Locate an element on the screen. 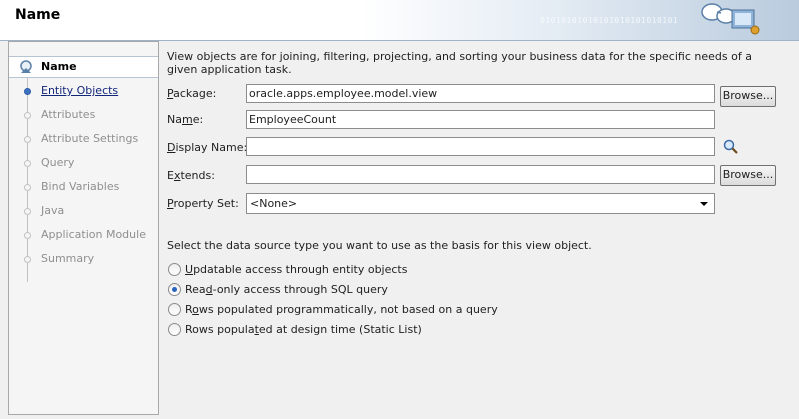 The image size is (799, 419). nav-step-label: Query is located at coordinates (58, 162).